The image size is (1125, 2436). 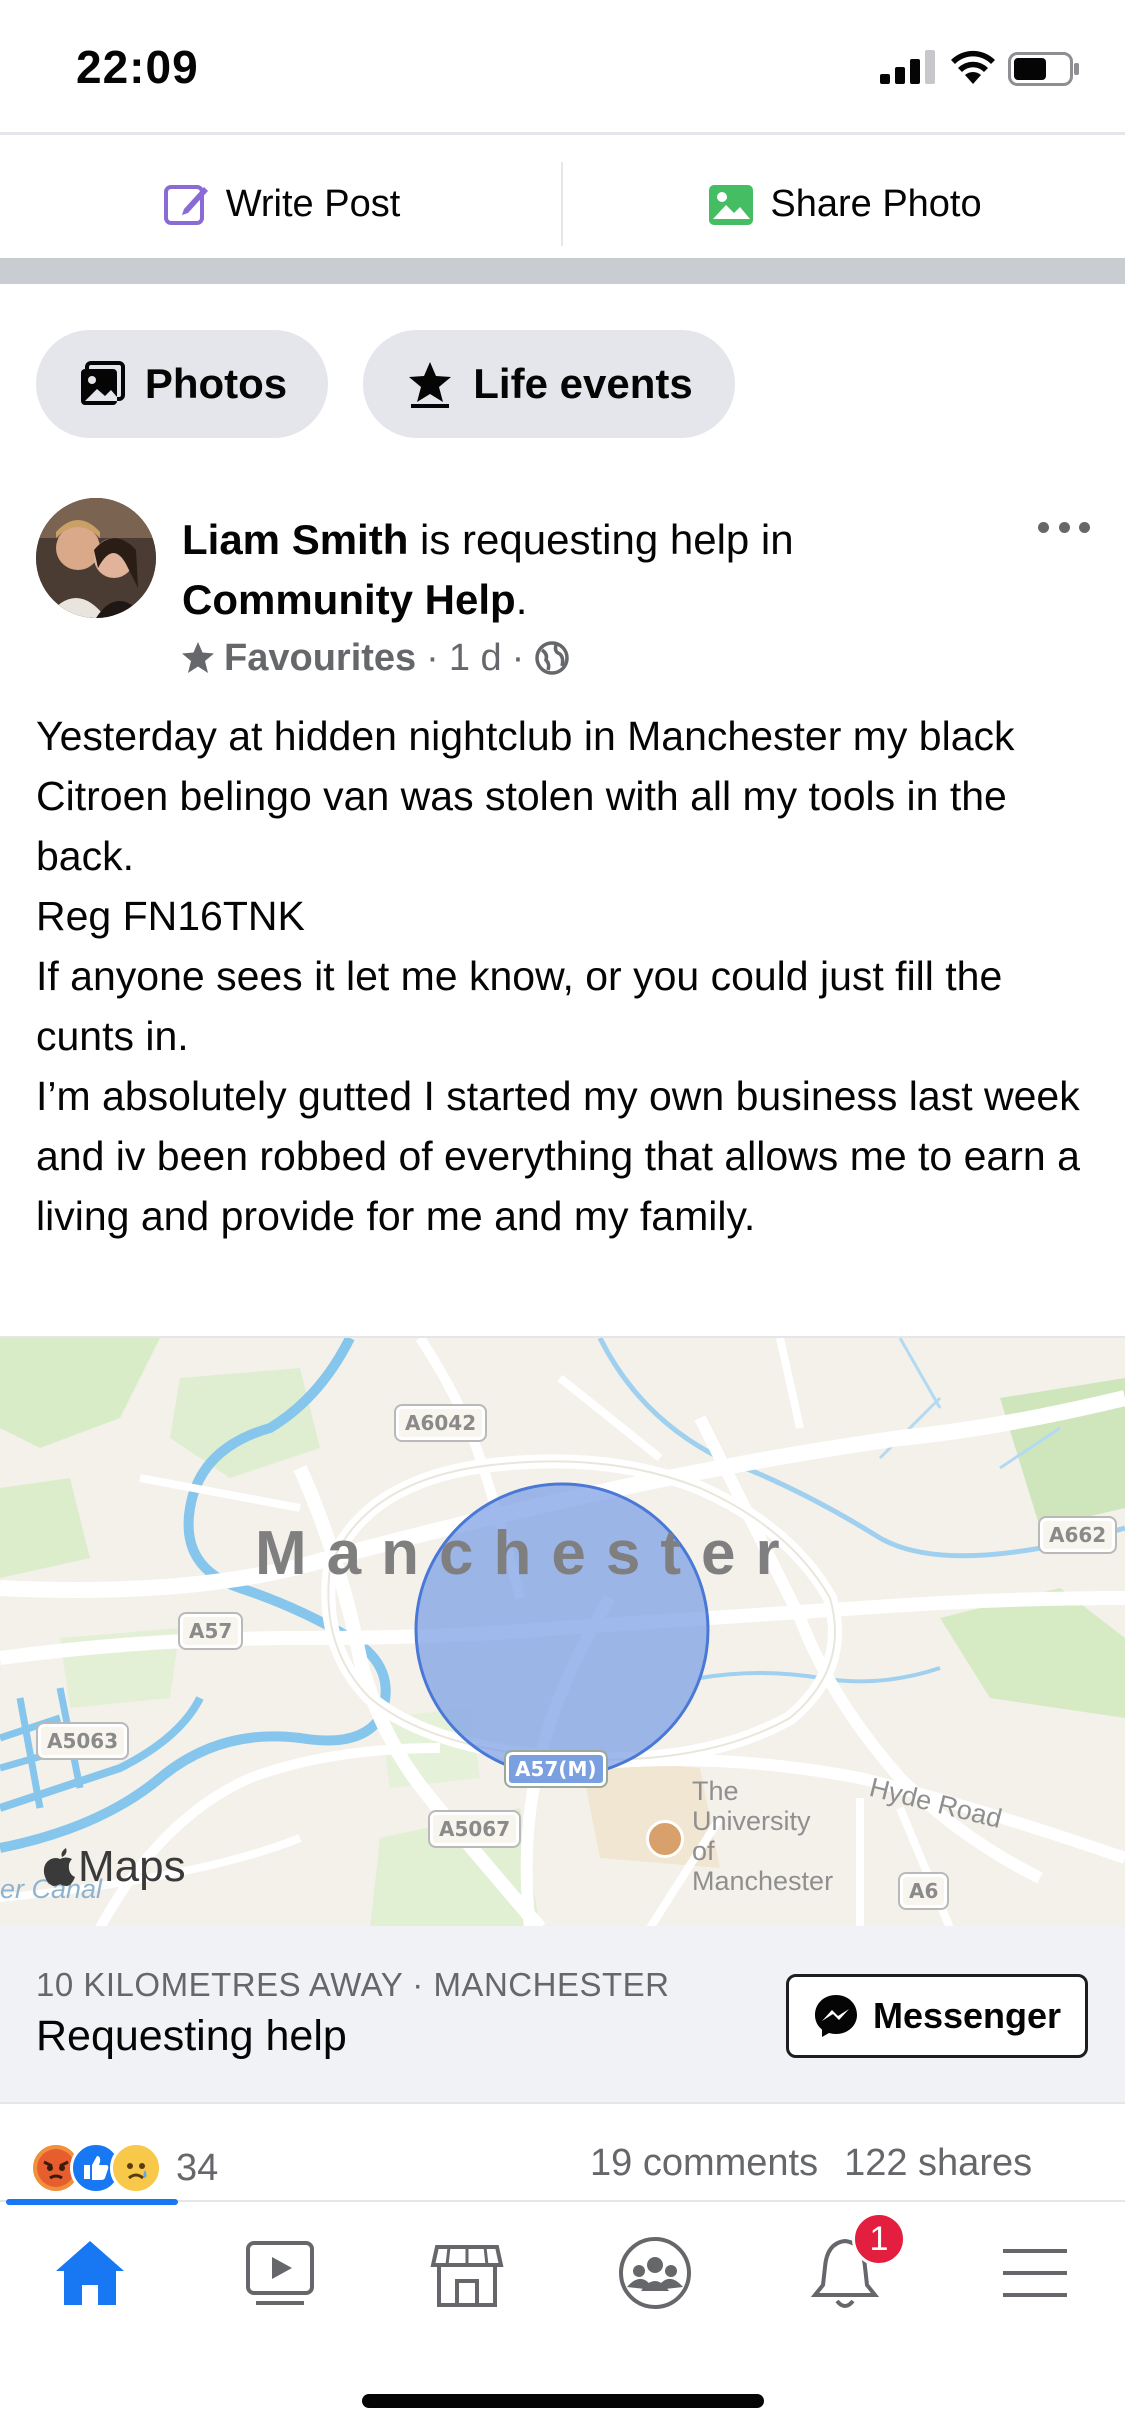 I want to click on write-post-label: Write Post, so click(x=313, y=203).